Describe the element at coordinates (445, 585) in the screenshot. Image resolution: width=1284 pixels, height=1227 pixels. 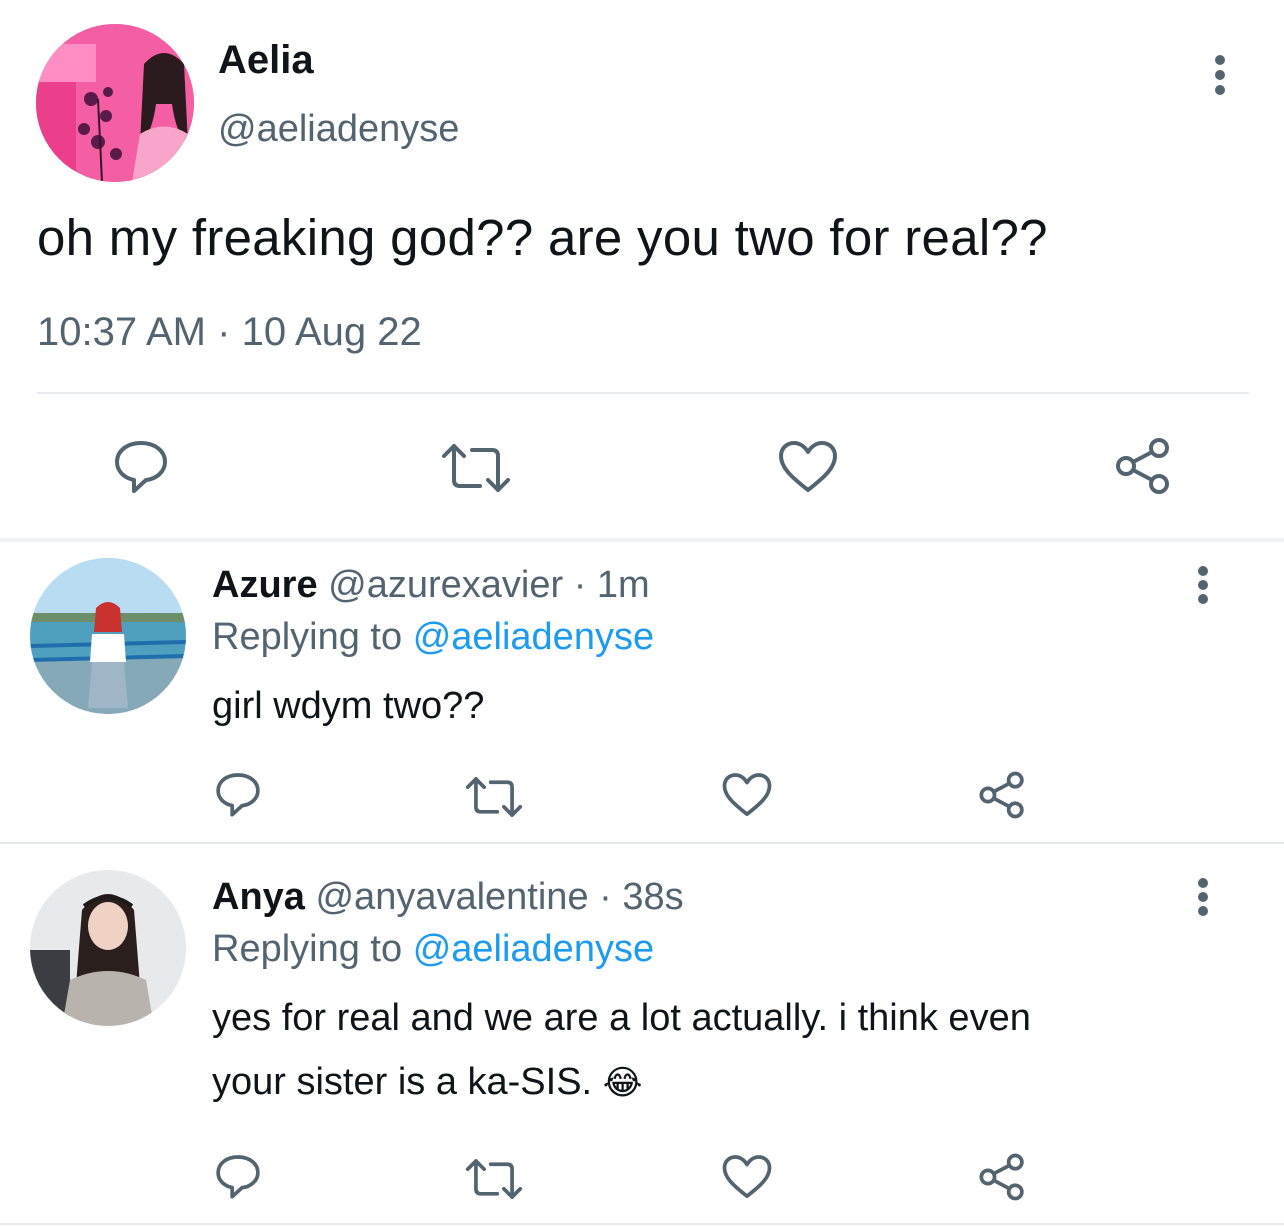
I see `reply-author-handle: @azurexavier` at that location.